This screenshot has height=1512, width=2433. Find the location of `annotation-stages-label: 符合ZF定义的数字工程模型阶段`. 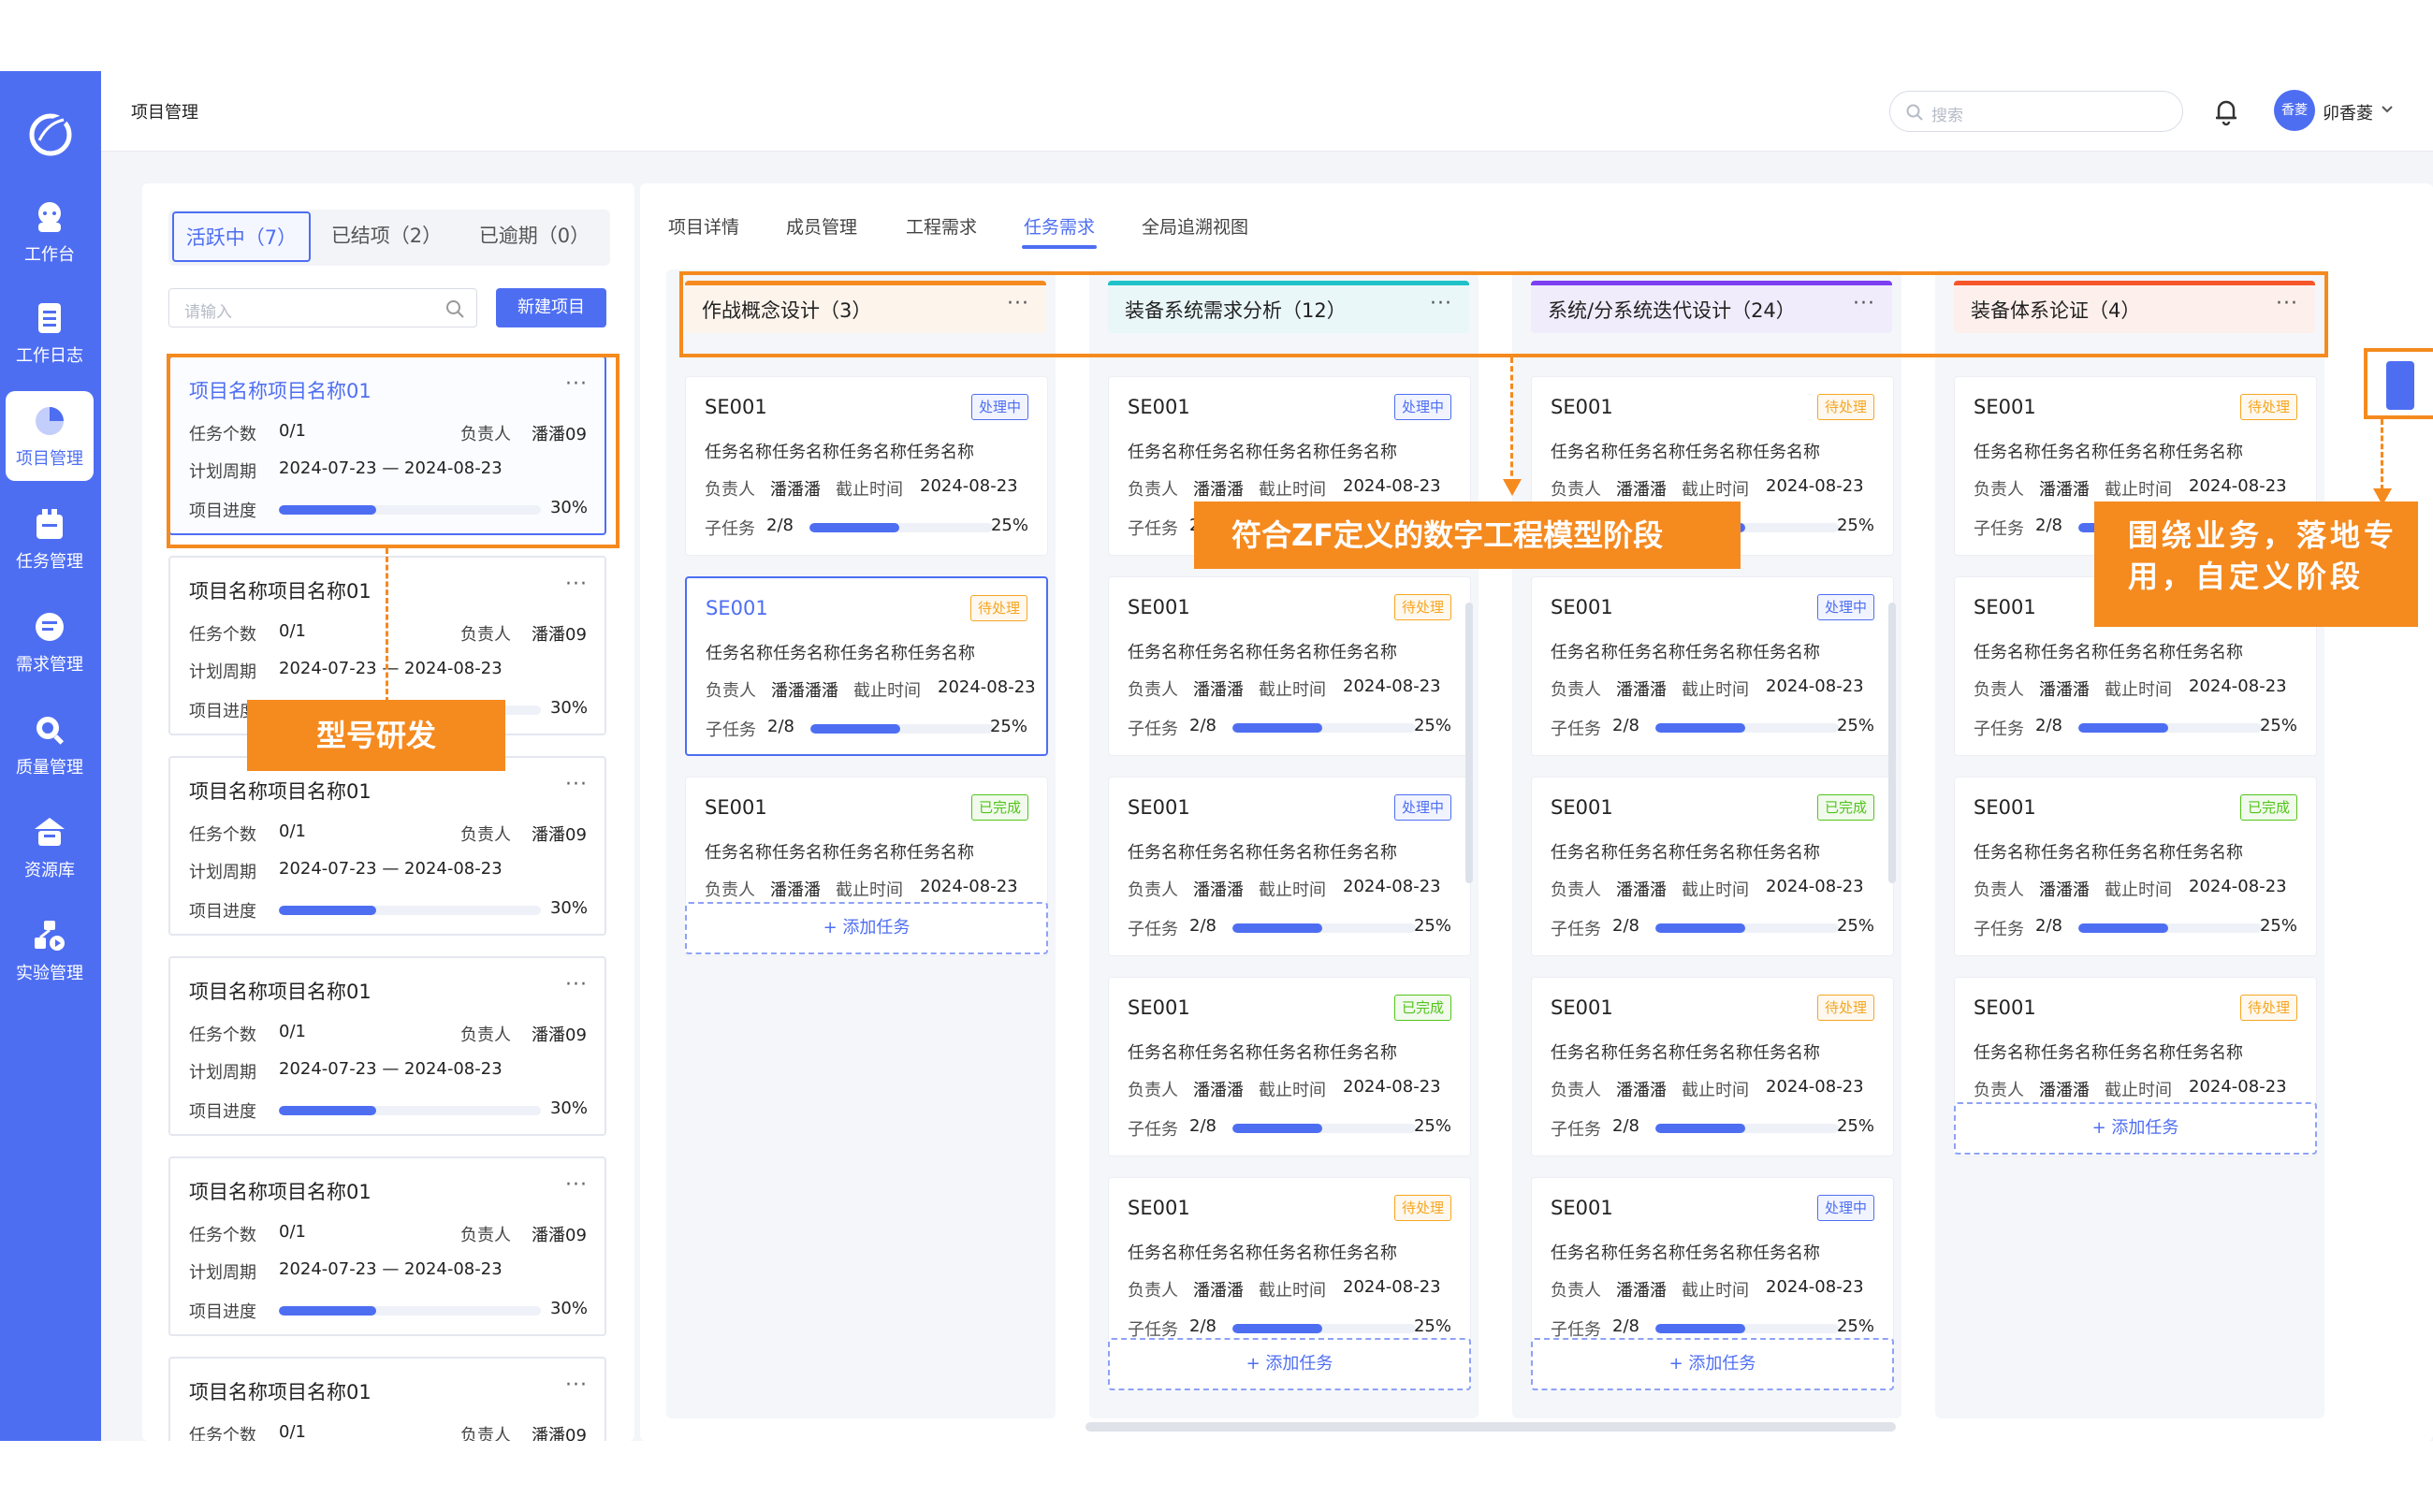

annotation-stages-label: 符合ZF定义的数字工程模型阶段 is located at coordinates (1467, 536).